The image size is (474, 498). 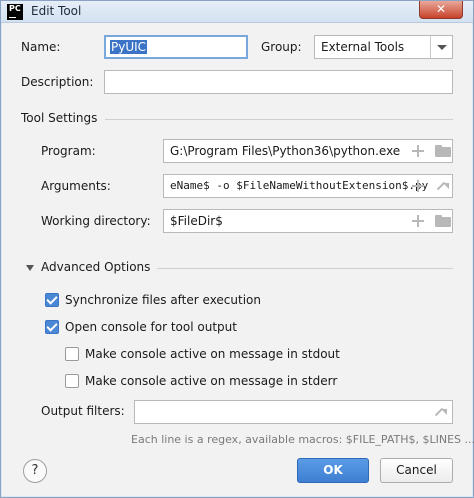 I want to click on close-icon: ✕, so click(x=441, y=9).